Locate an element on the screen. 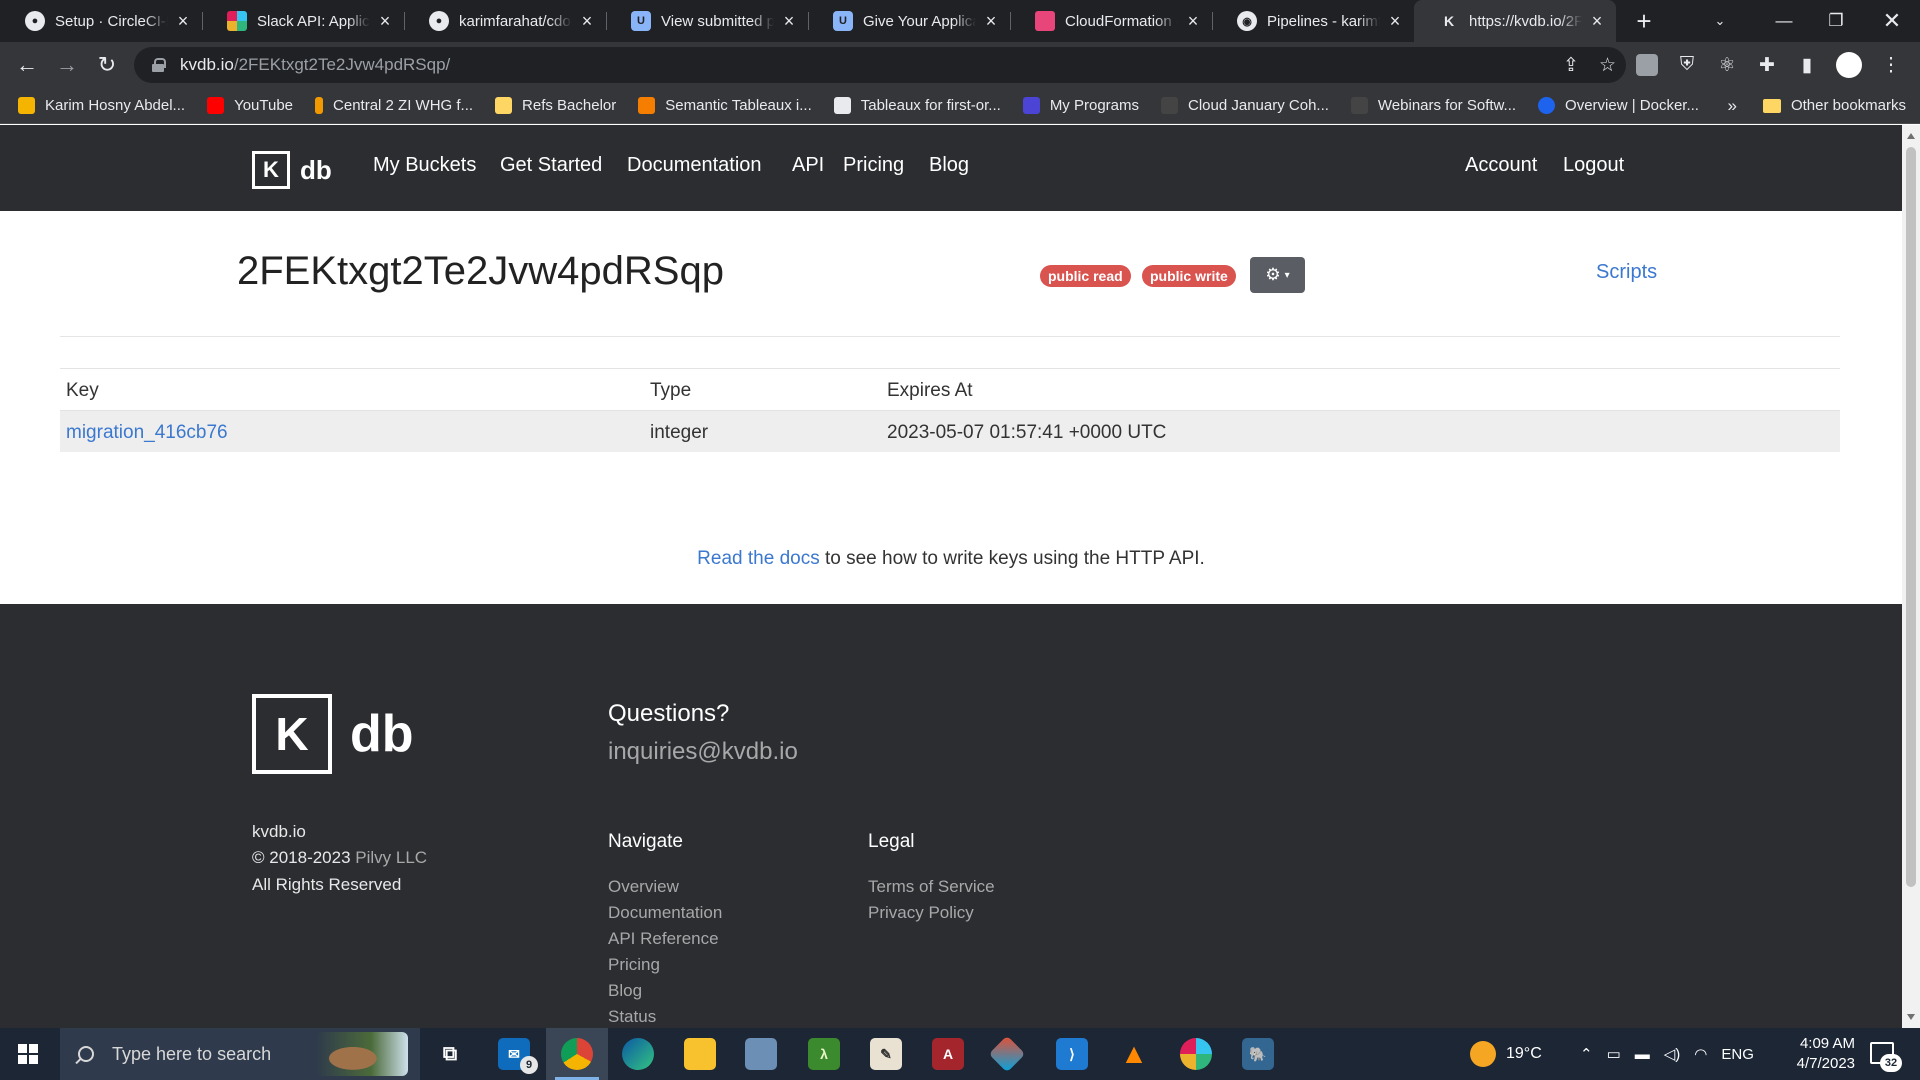  footer-link-terms: Terms of Service is located at coordinates (931, 887).